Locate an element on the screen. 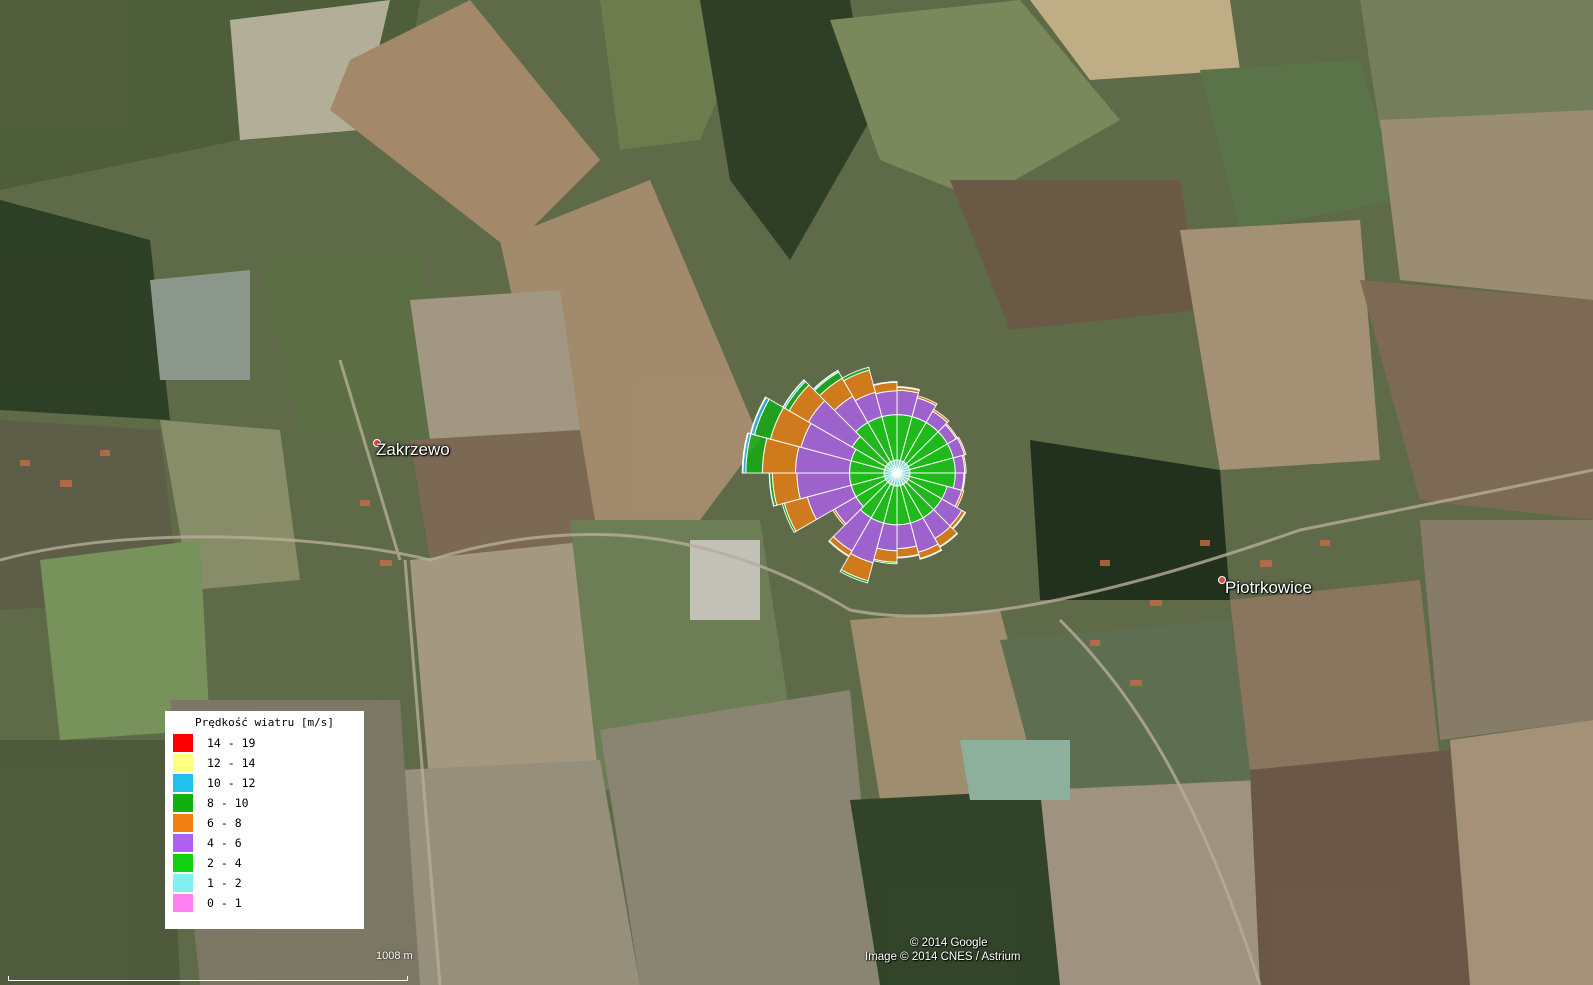 This screenshot has height=985, width=1593. legend-range-label: 14 - 19 is located at coordinates (231, 743).